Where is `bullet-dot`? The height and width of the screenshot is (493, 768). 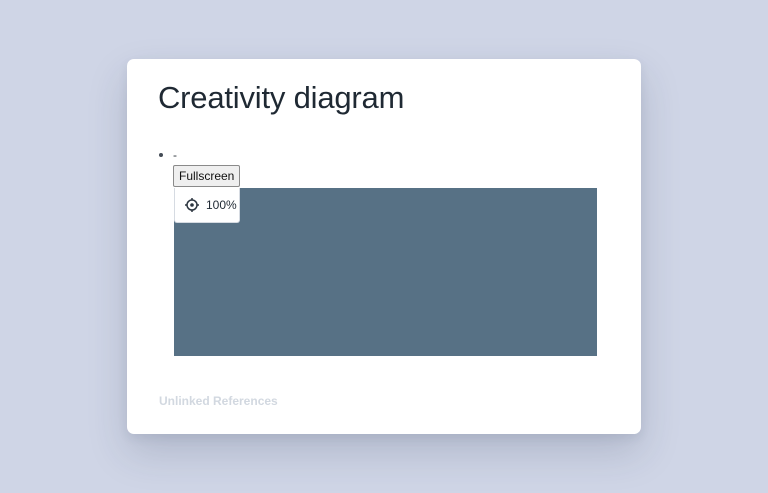 bullet-dot is located at coordinates (161, 155).